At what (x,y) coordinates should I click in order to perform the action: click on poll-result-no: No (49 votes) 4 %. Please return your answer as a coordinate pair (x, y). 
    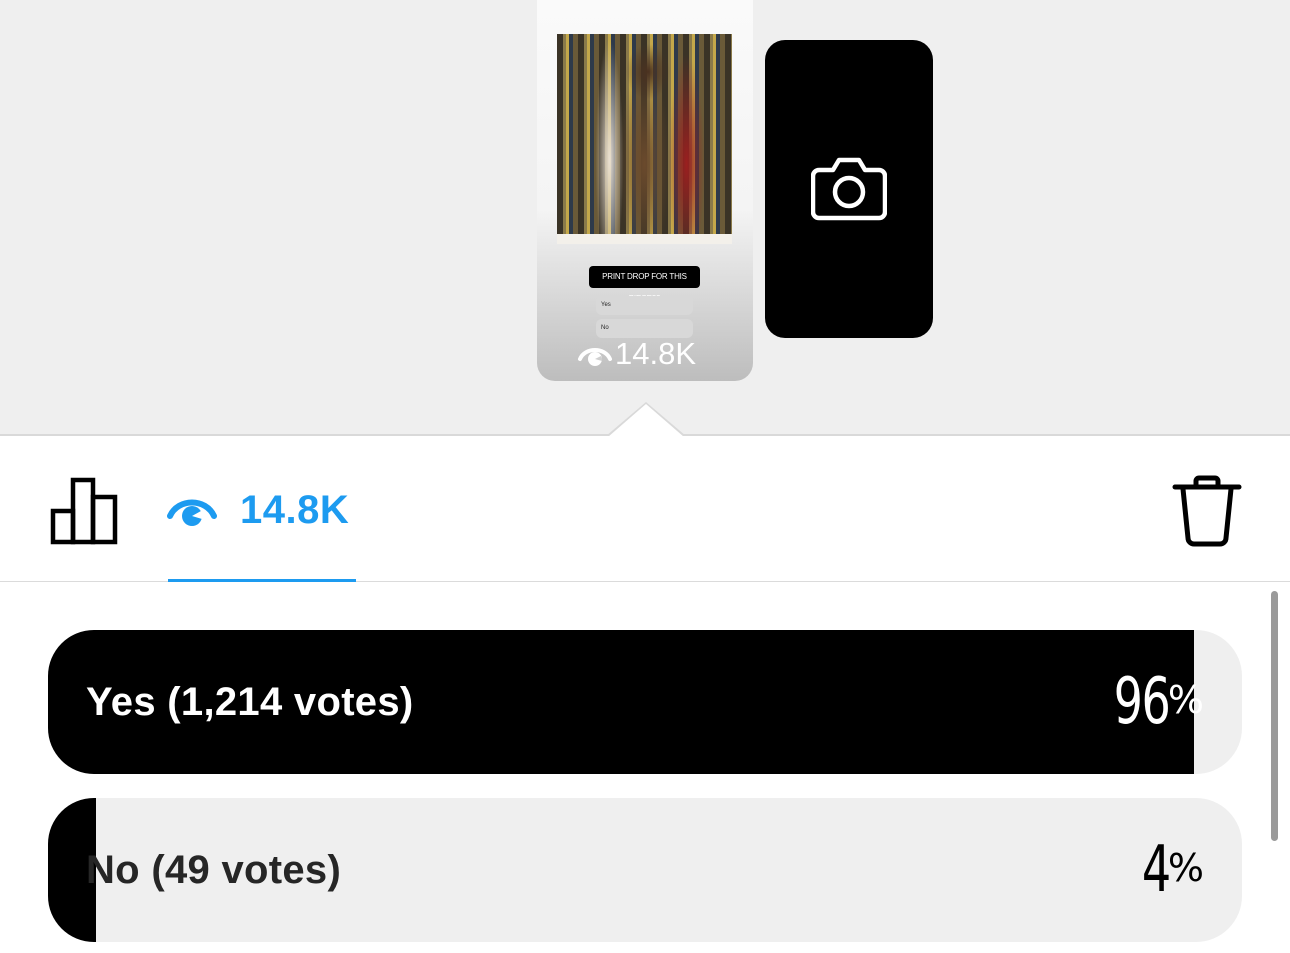
    Looking at the image, I should click on (645, 870).